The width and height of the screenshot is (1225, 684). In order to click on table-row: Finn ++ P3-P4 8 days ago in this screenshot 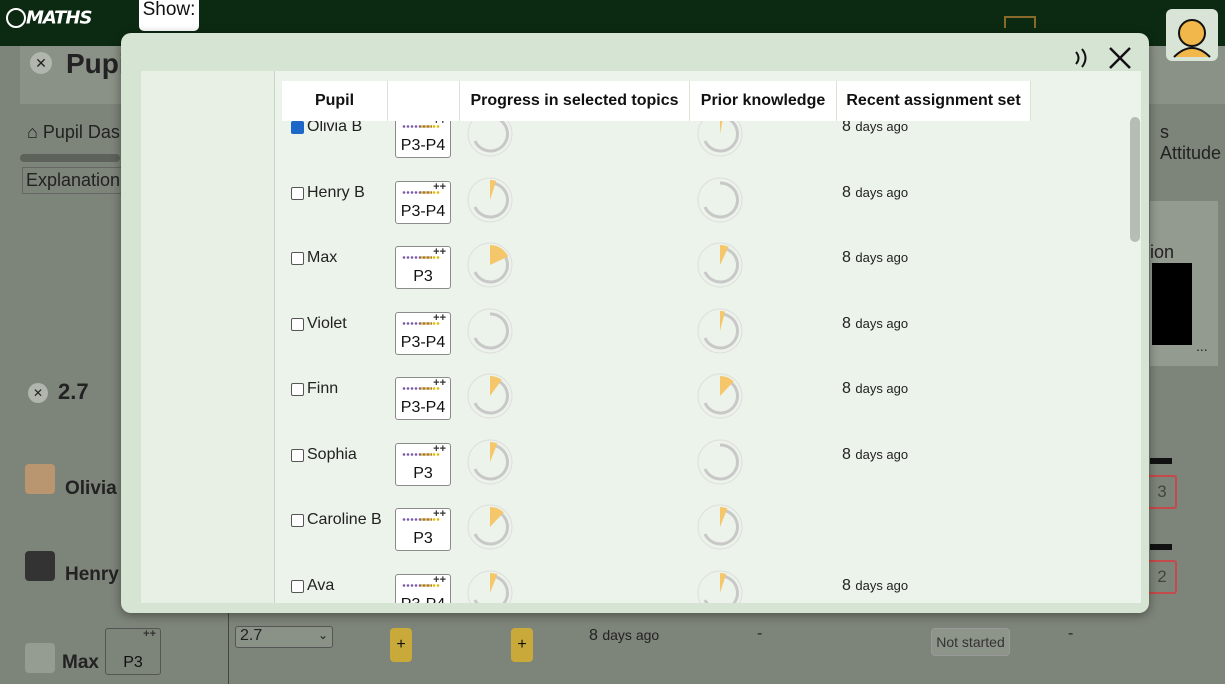, I will do `click(711, 408)`.